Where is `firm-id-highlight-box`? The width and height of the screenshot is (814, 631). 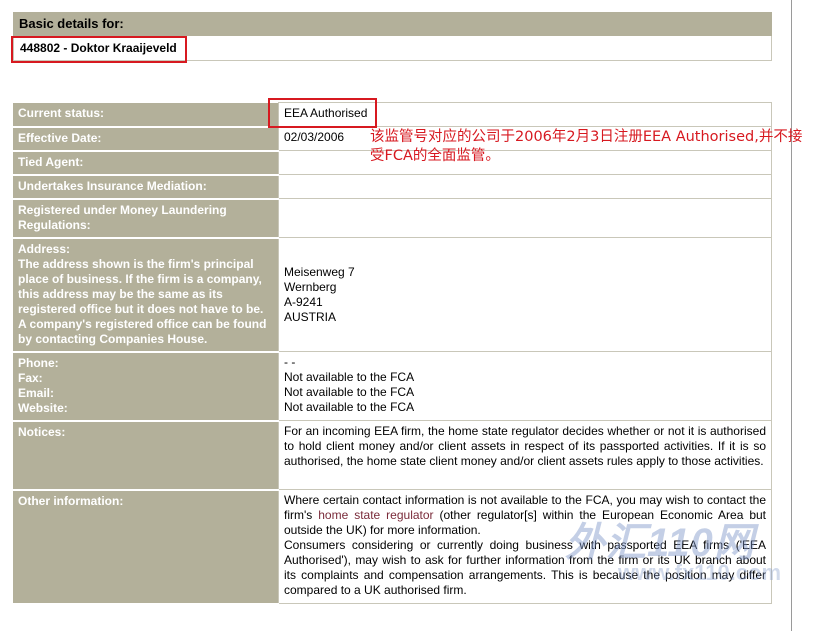 firm-id-highlight-box is located at coordinates (99, 49).